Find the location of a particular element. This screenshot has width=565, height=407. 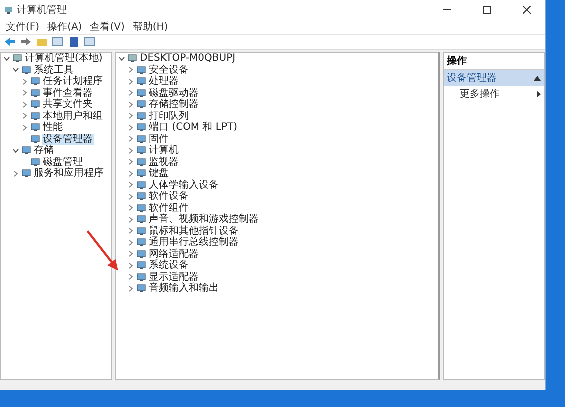

action-item: 更多操作 is located at coordinates (494, 94).